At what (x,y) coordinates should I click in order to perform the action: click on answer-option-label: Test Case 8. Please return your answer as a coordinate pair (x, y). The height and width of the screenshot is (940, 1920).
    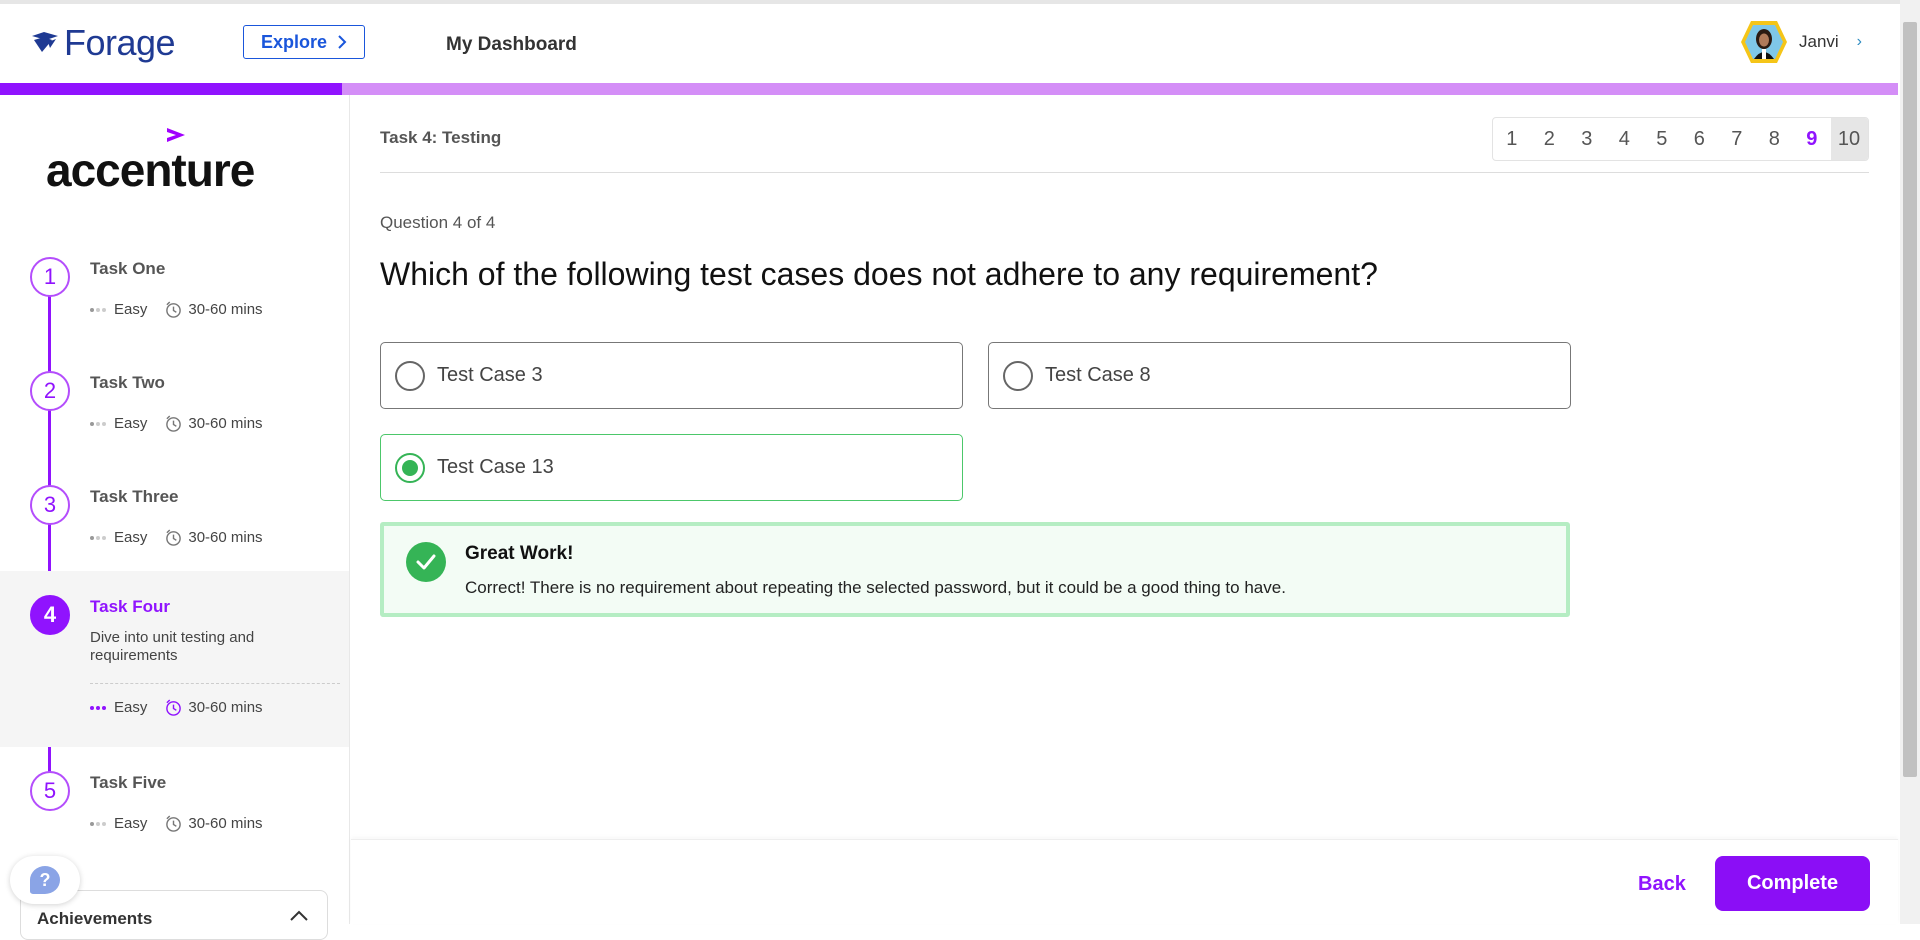
    Looking at the image, I should click on (1098, 375).